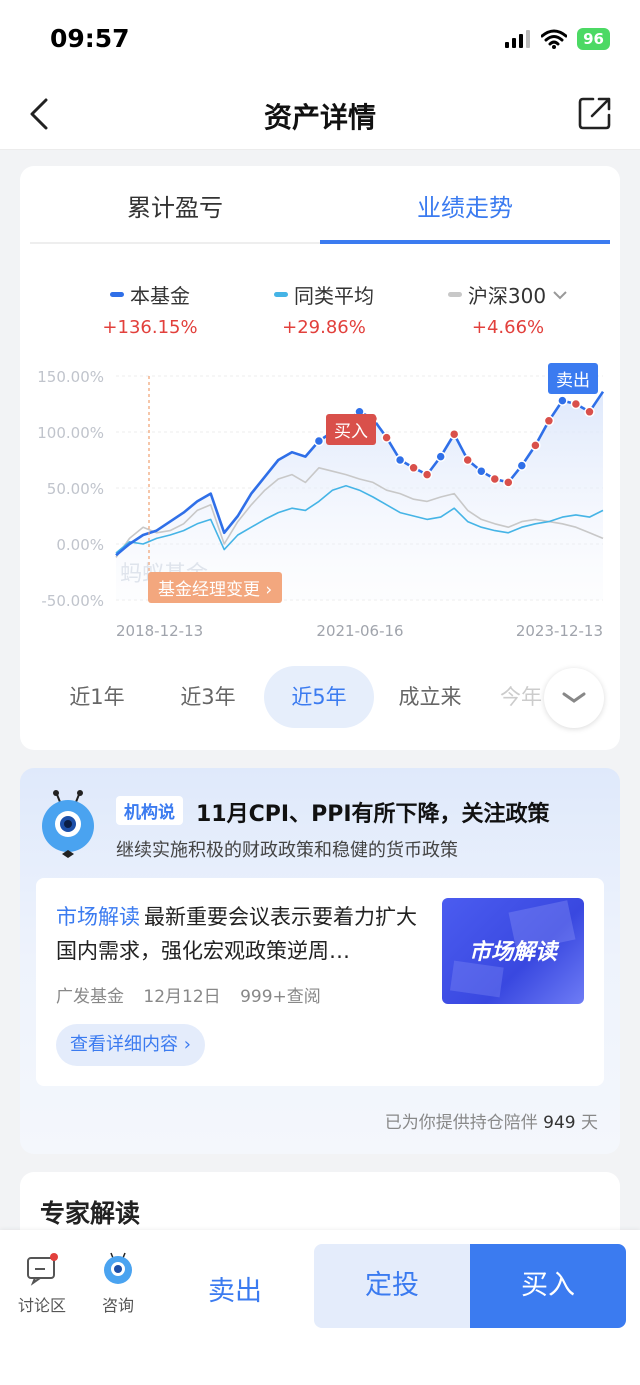 The image size is (640, 1385). I want to click on y-tick-label: 0.00%, so click(80, 545).